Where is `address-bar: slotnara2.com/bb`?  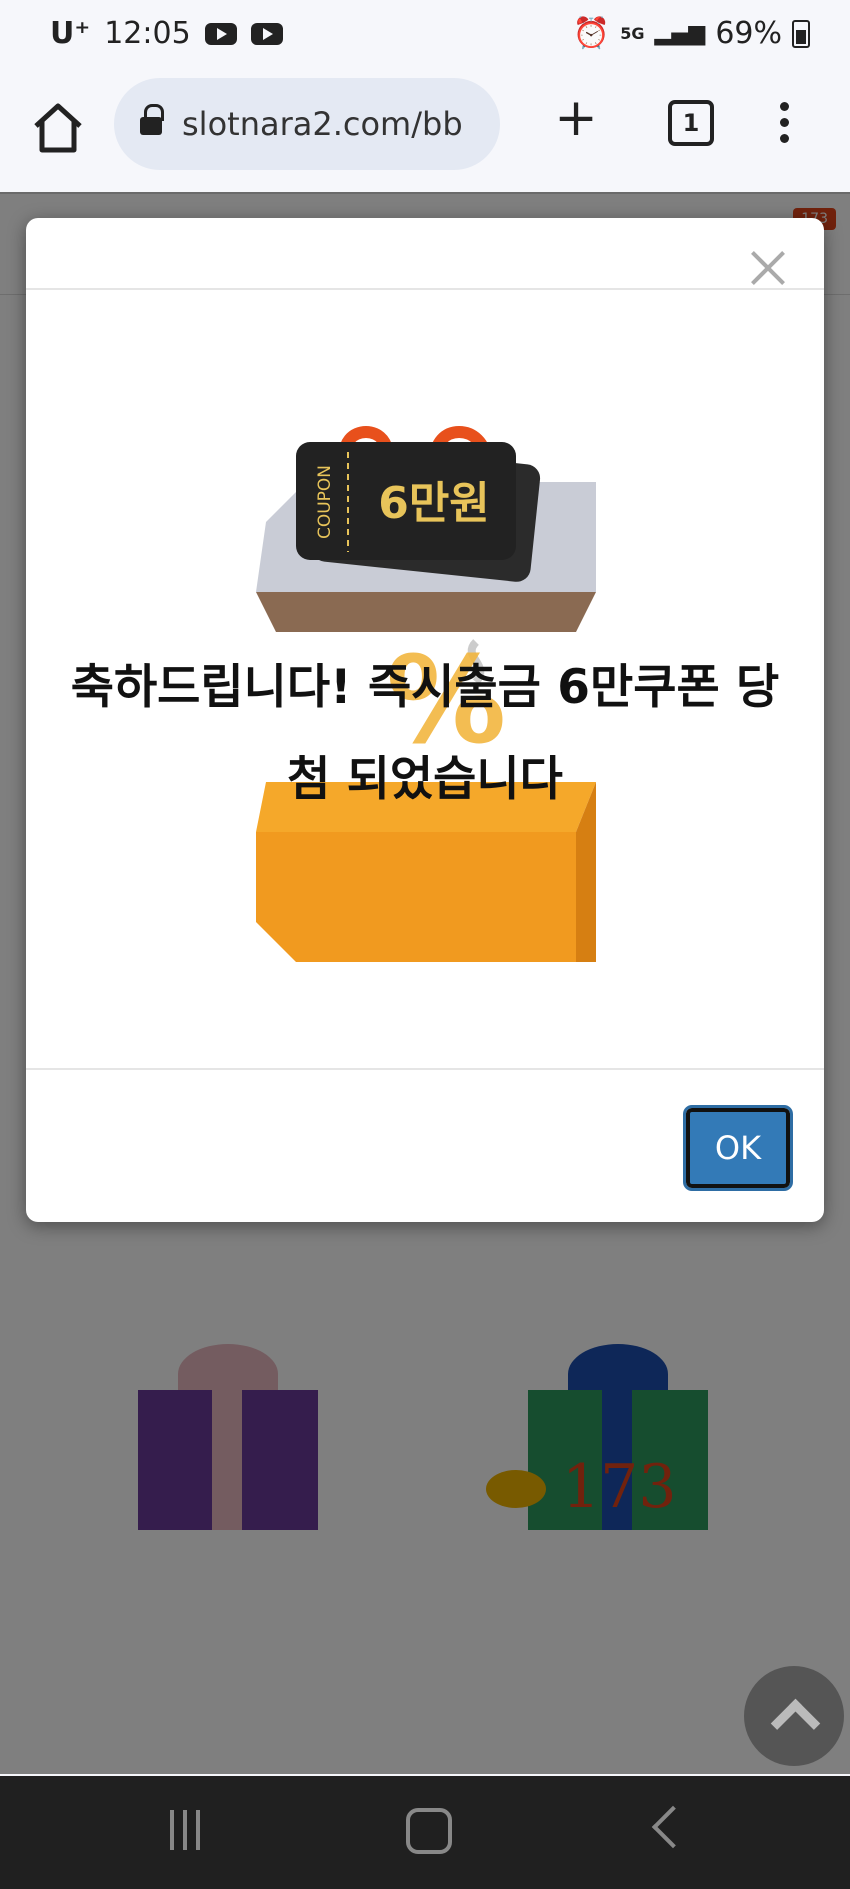 address-bar: slotnara2.com/bb is located at coordinates (307, 124).